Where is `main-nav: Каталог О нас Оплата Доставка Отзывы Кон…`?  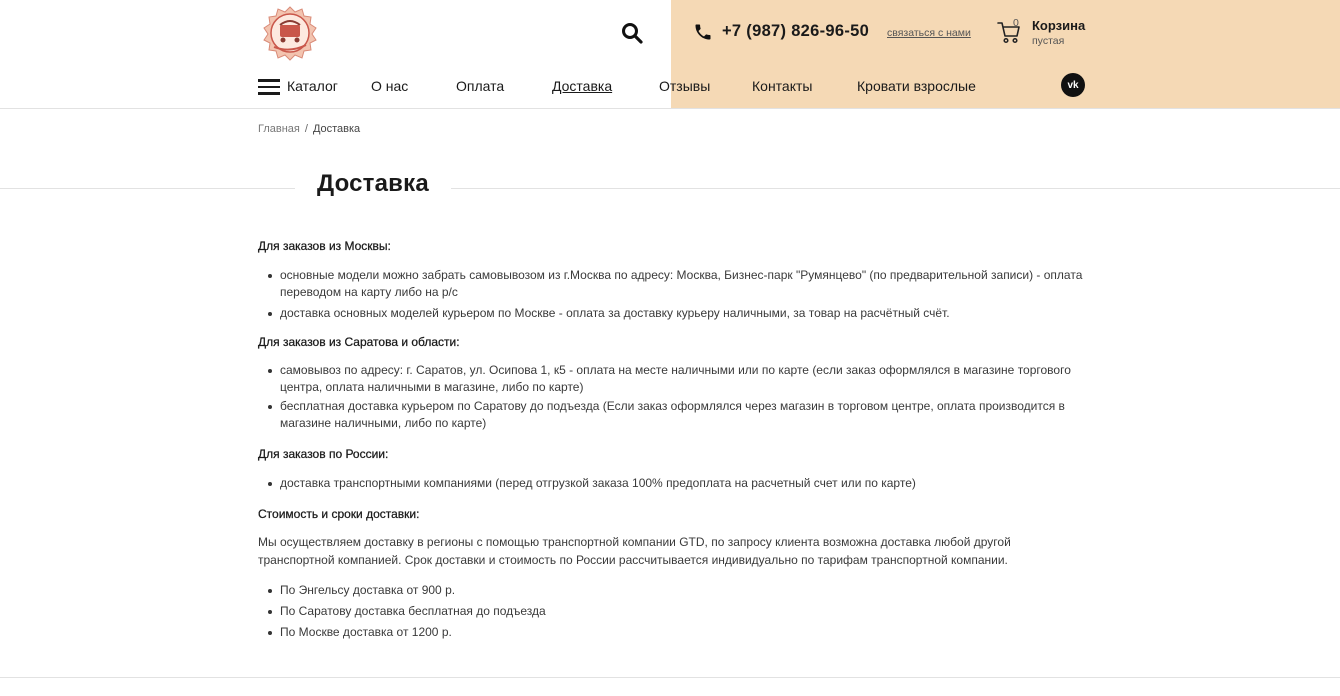 main-nav: Каталог О нас Оплата Доставка Отзывы Кон… is located at coordinates (670, 87).